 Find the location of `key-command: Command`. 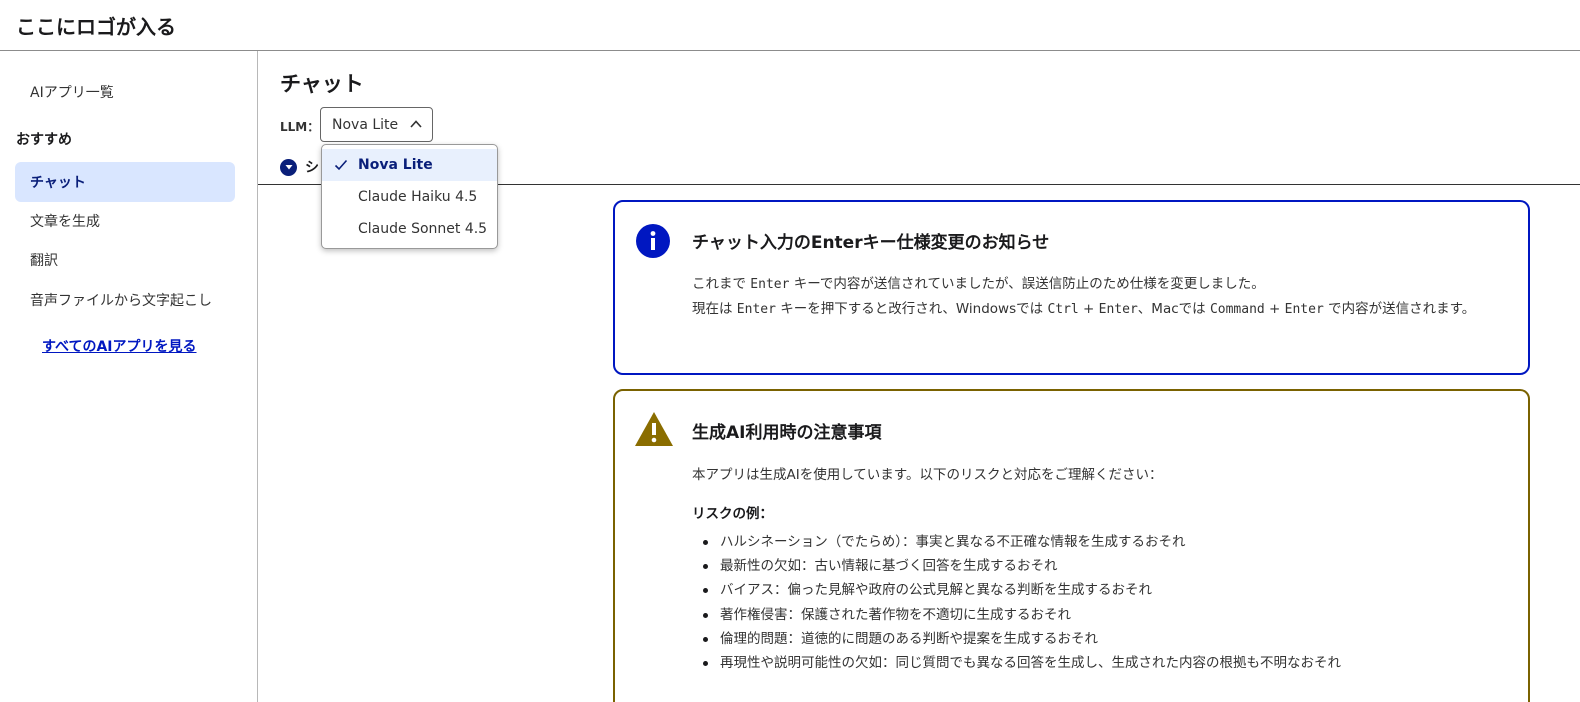

key-command: Command is located at coordinates (1237, 309).